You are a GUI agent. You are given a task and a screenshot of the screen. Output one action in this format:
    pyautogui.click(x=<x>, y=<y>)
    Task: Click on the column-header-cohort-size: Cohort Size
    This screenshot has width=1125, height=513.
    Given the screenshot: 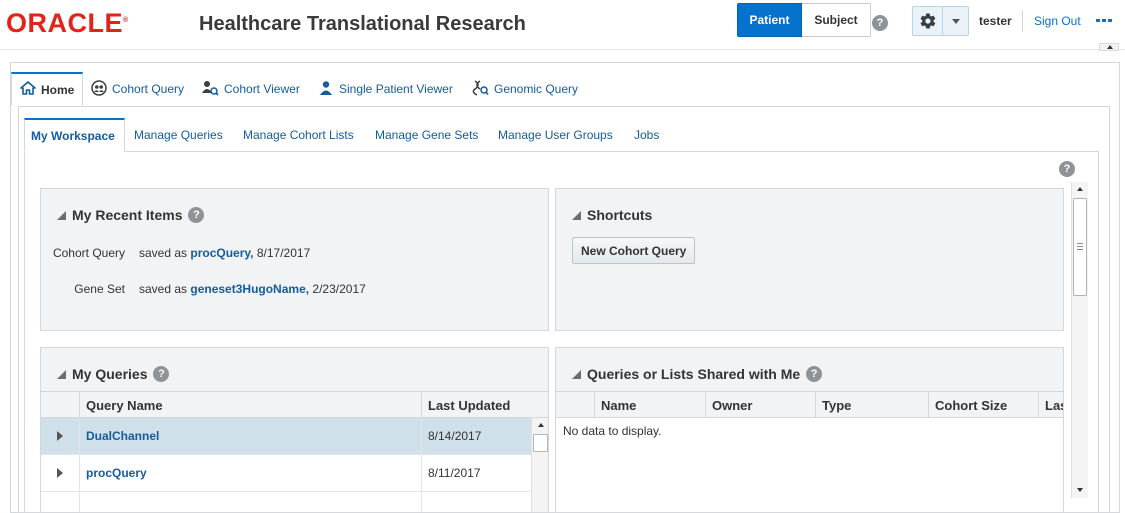 What is the action you would take?
    pyautogui.click(x=983, y=405)
    